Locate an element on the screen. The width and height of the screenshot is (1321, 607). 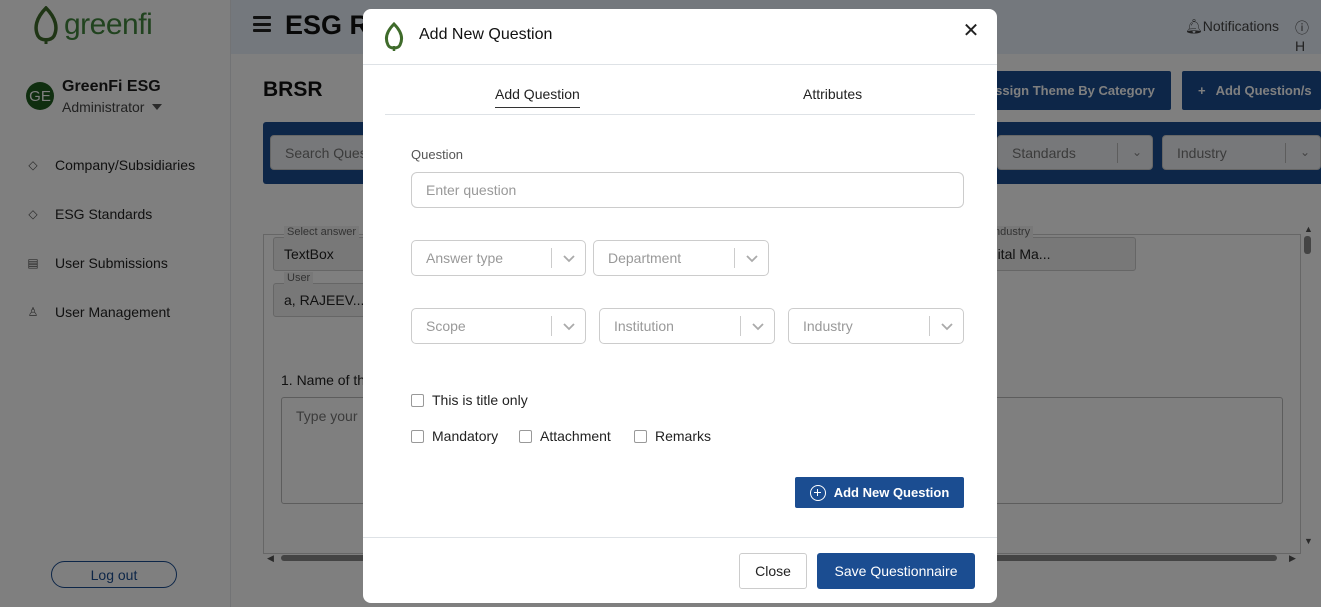
industry-placeholder: Industry is located at coordinates (828, 326).